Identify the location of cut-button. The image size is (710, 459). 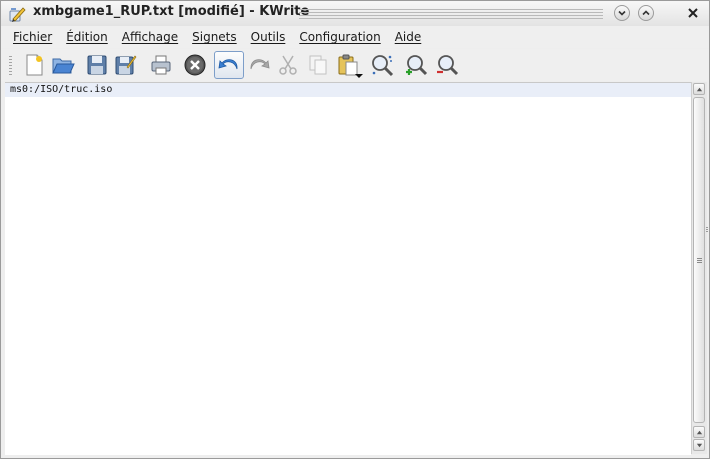
(288, 65).